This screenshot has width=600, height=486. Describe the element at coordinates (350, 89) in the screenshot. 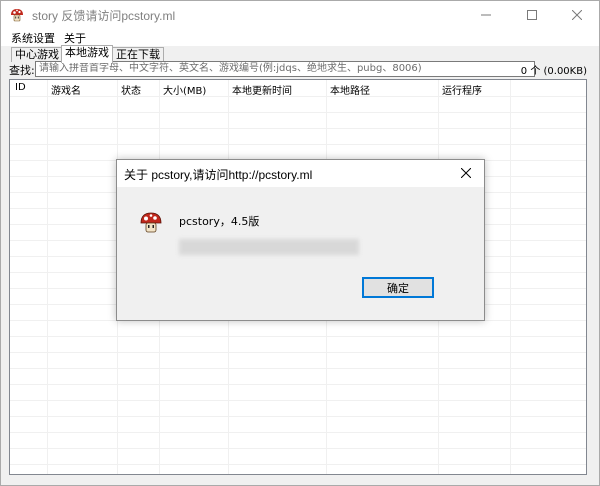

I see `column-header-local-path: 本地路径` at that location.